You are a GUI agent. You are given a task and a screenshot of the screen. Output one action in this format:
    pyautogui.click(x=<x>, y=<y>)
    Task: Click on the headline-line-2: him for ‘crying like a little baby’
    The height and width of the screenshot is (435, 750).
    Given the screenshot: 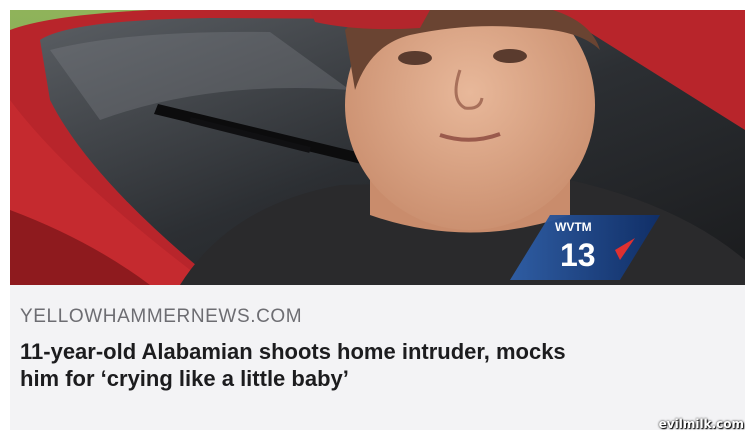 What is the action you would take?
    pyautogui.click(x=184, y=378)
    